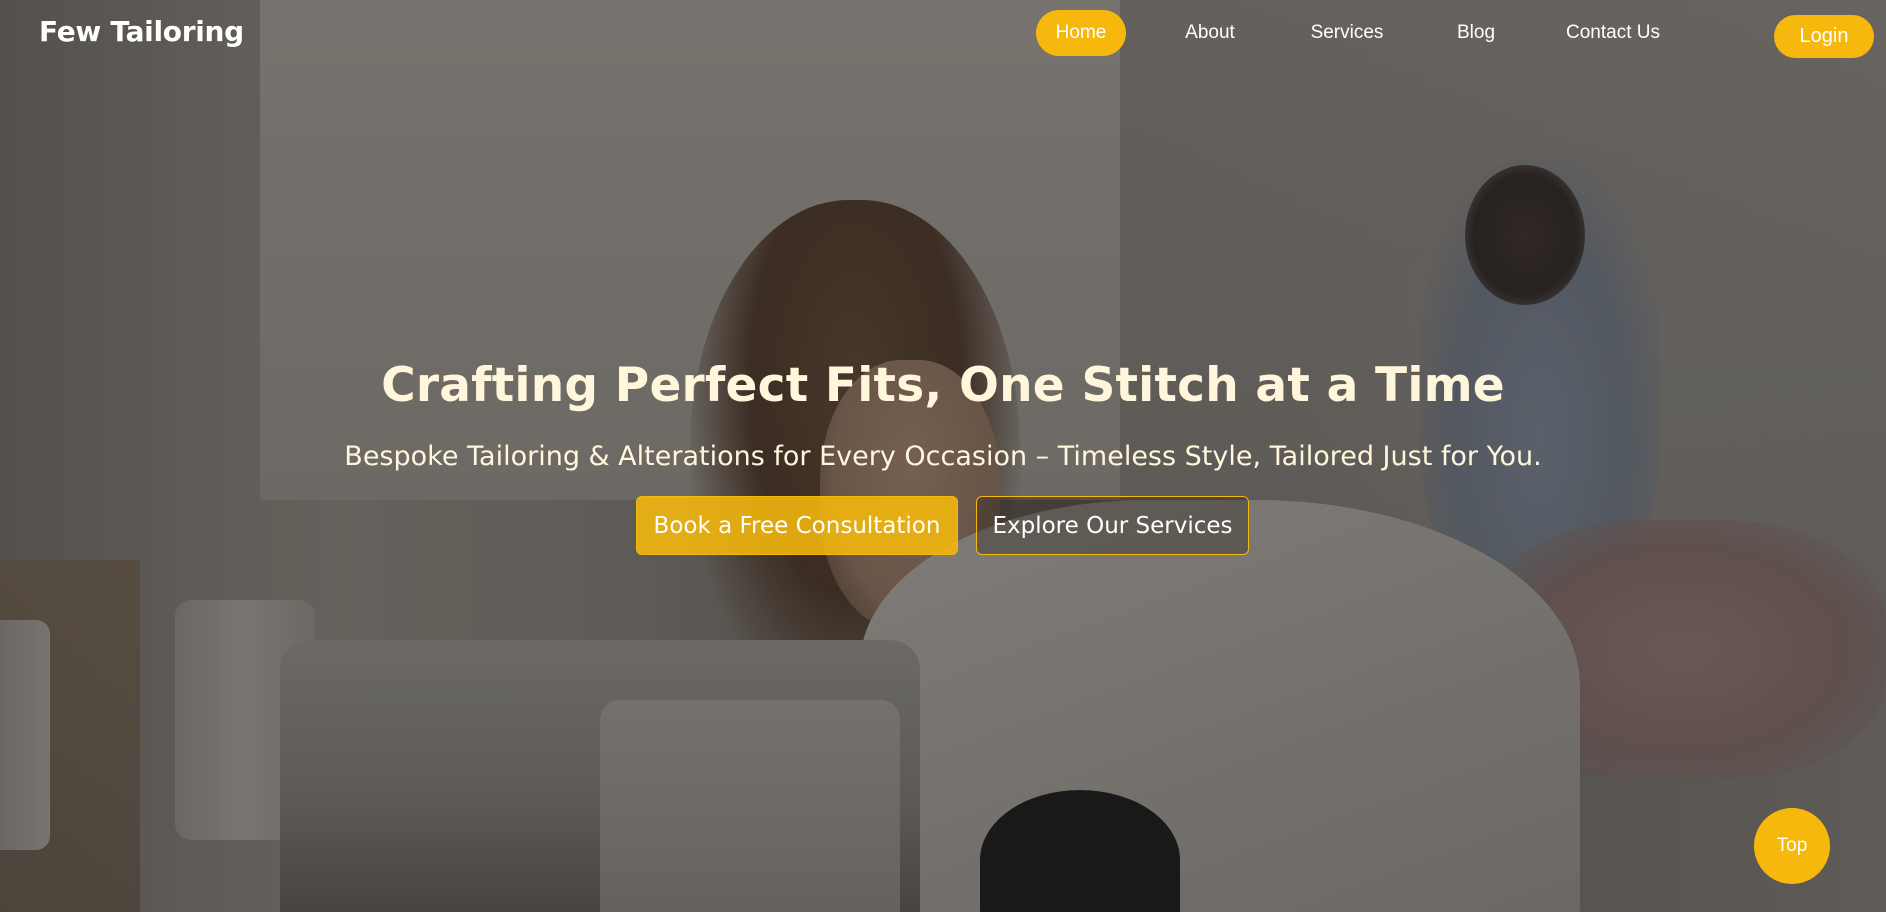 This screenshot has height=912, width=1886. Describe the element at coordinates (1112, 525) in the screenshot. I see `explore-services-button: Explore Our Services` at that location.